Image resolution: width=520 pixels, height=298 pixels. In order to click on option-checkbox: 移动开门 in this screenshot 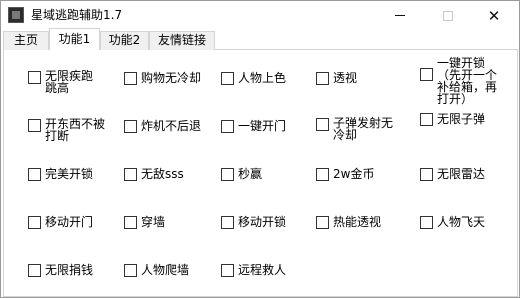, I will do `click(73, 222)`.